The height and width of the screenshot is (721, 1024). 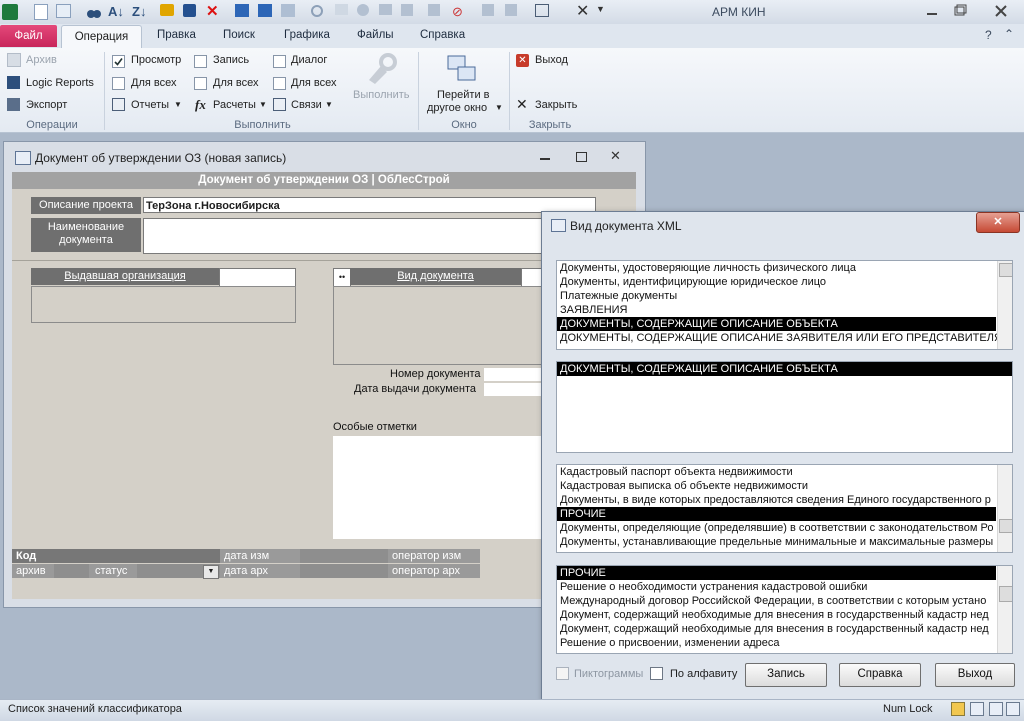 What do you see at coordinates (307, 35) in the screenshot?
I see `tab-graphics: Графика` at bounding box center [307, 35].